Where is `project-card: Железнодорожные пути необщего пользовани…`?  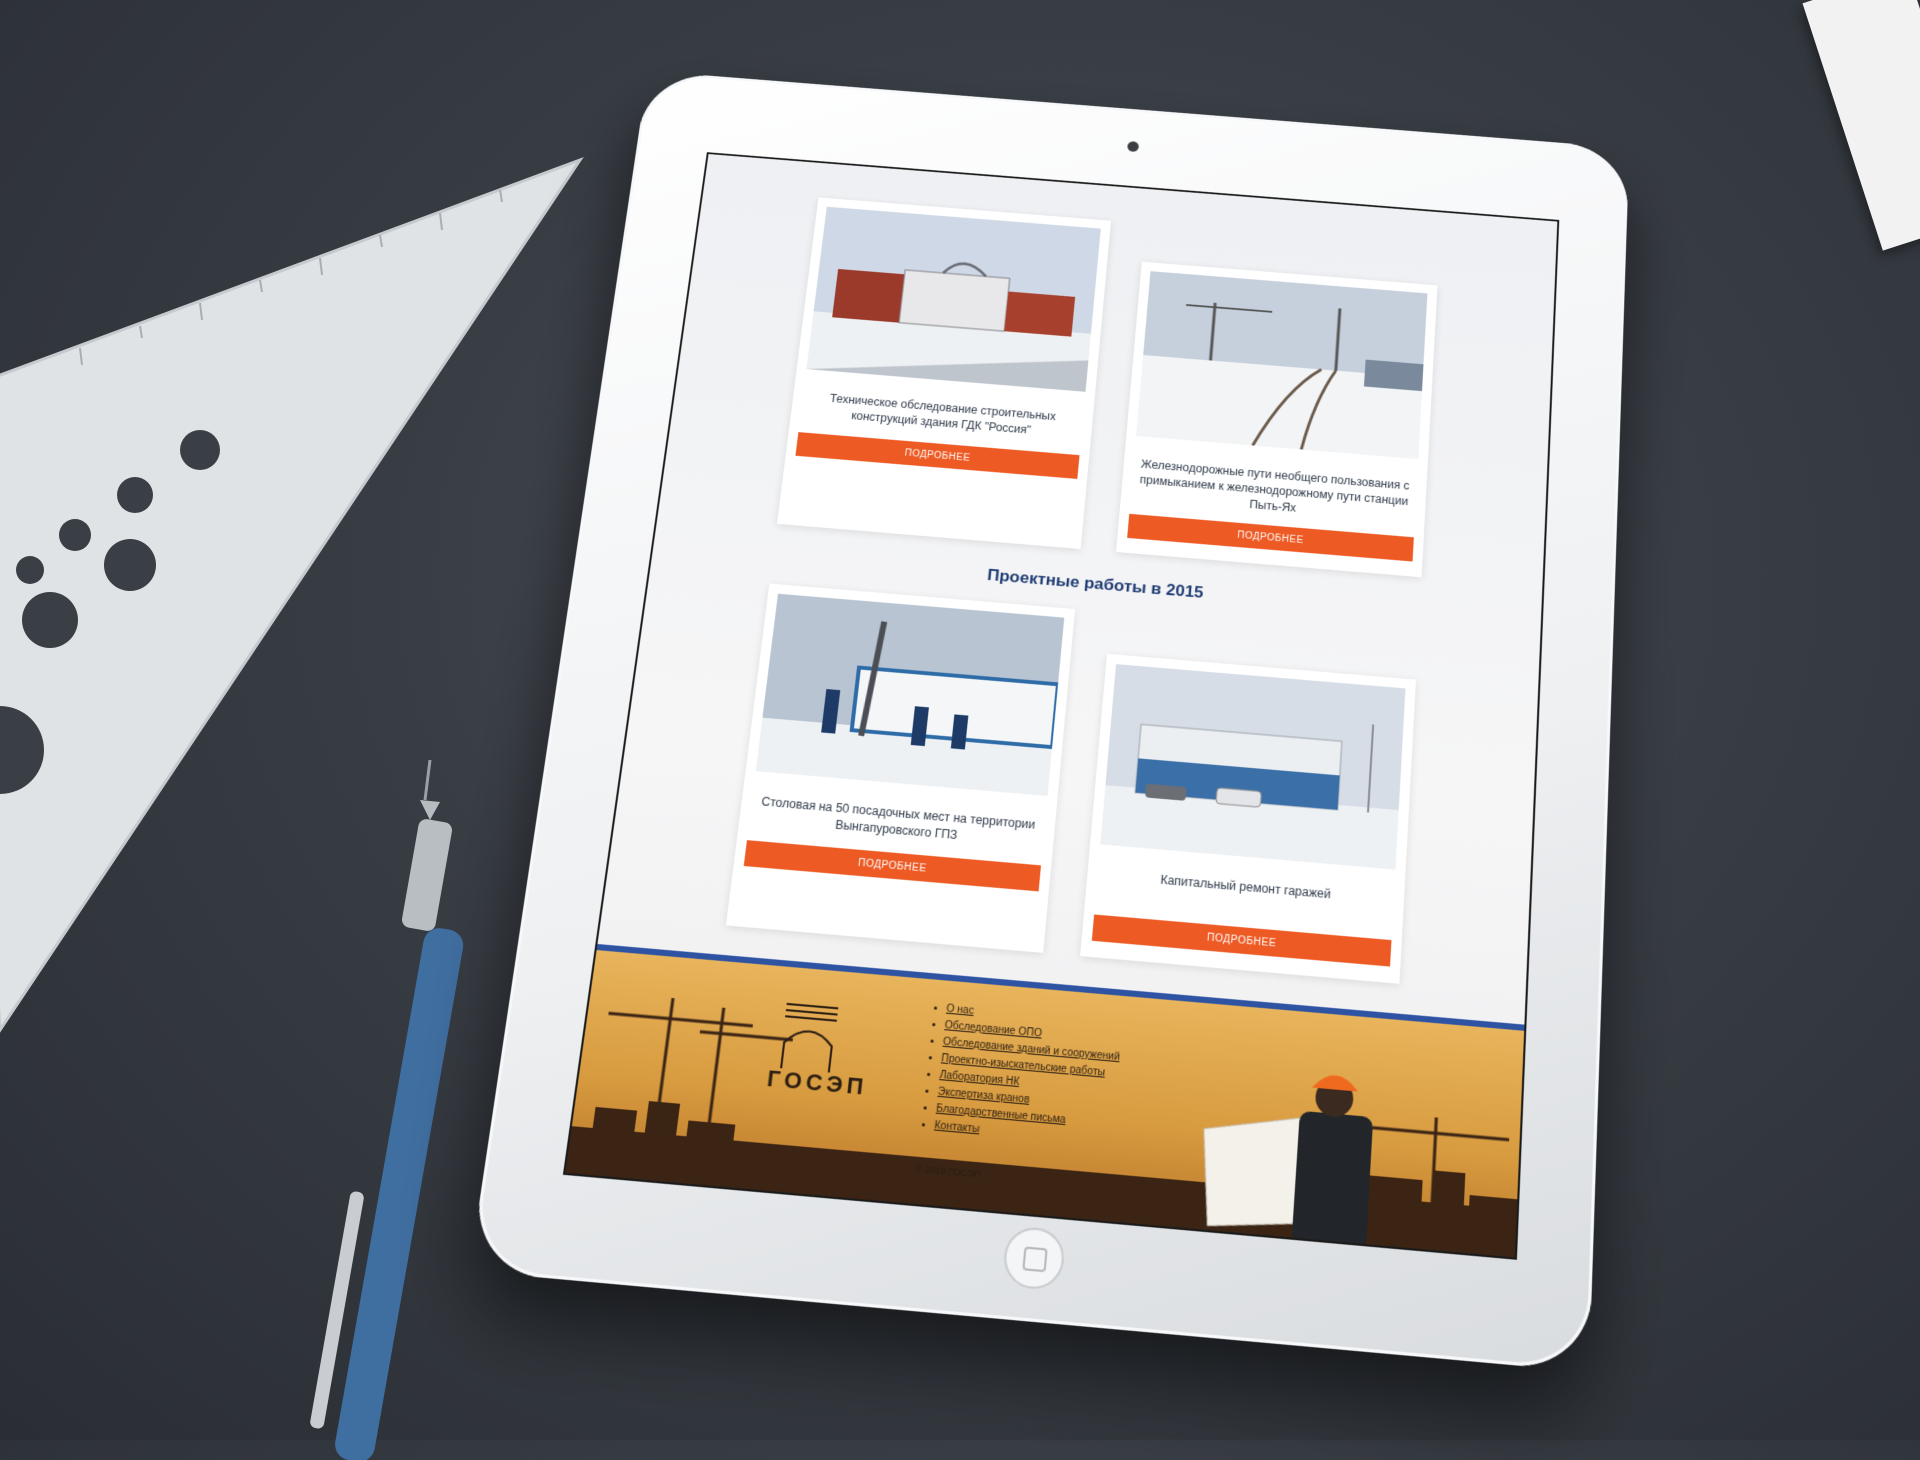
project-card: Железнодорожные пути необщего пользовани… is located at coordinates (1276, 420).